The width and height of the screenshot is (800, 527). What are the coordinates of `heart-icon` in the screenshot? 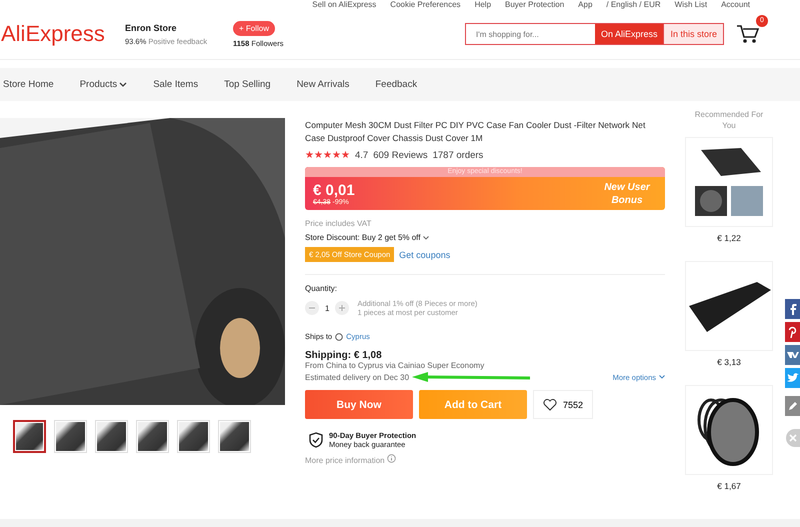 It's located at (549, 404).